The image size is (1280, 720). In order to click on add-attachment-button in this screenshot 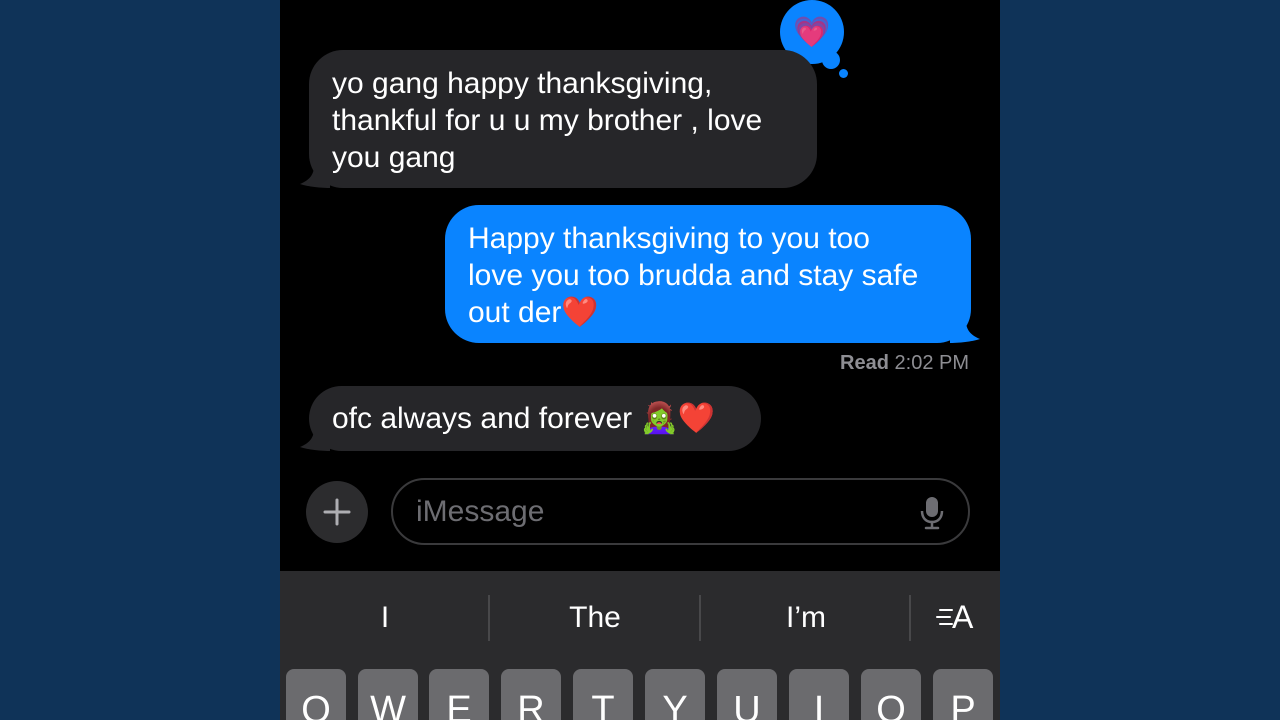, I will do `click(337, 512)`.